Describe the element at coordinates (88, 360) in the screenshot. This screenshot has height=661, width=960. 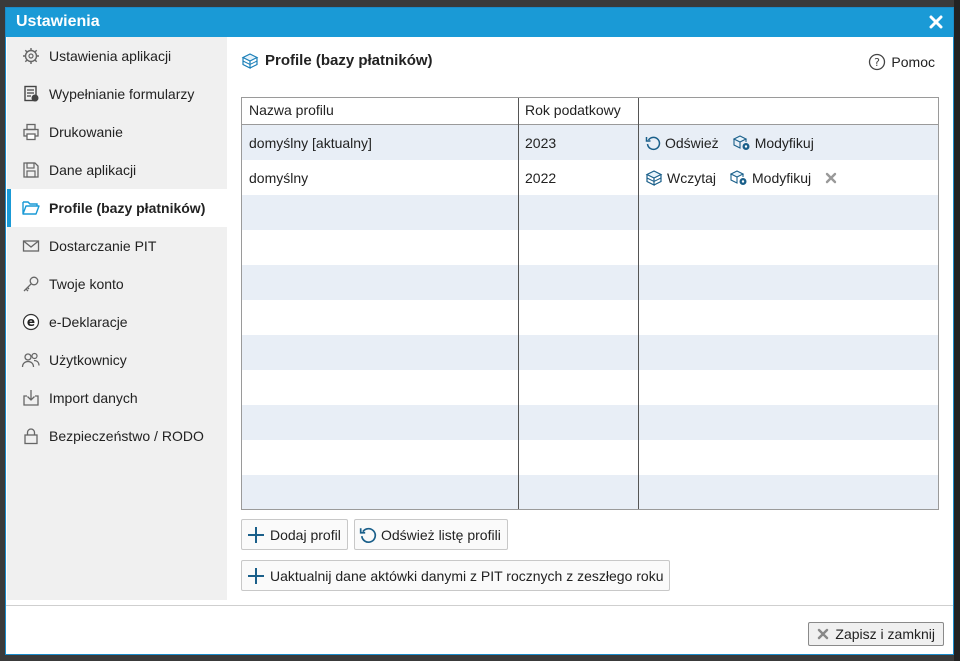
I see `sidebar-item-label: Użytkownicy` at that location.